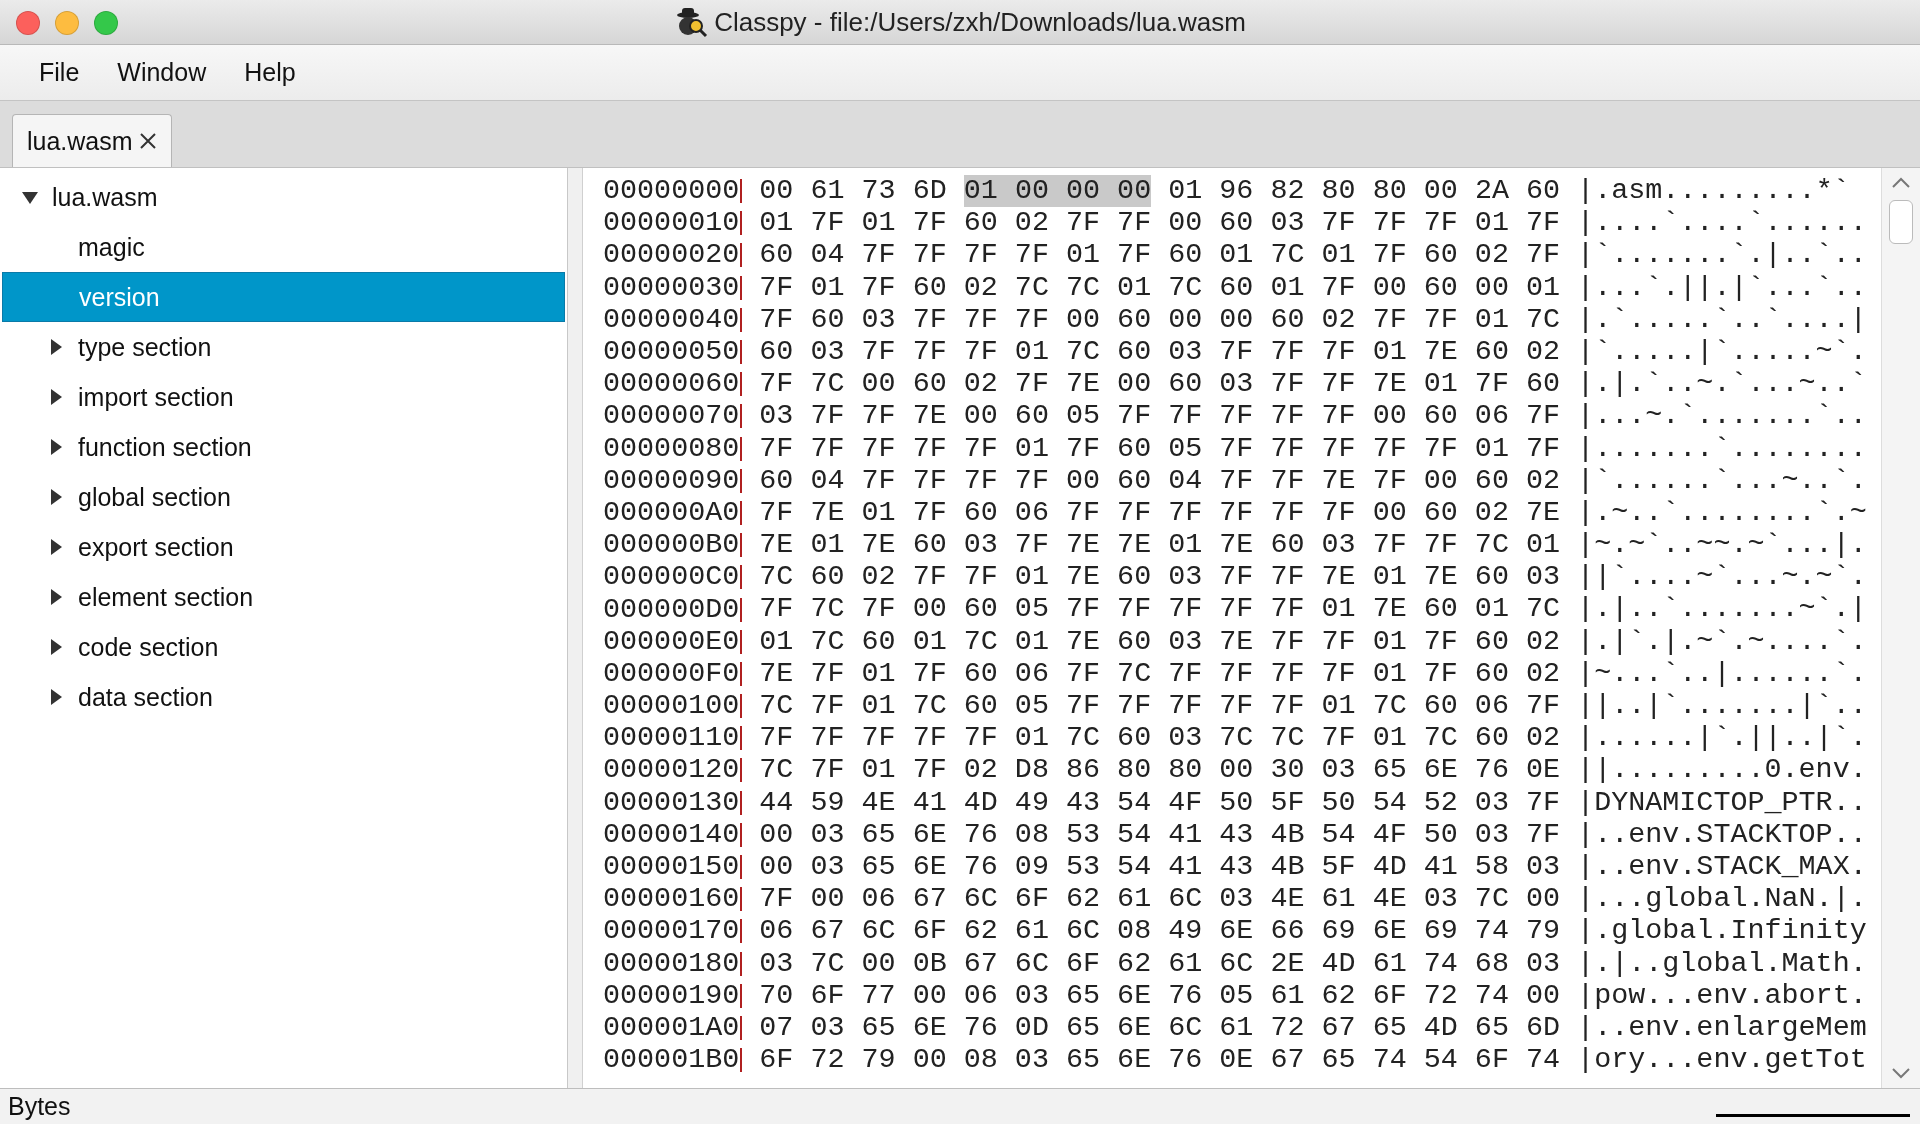 The height and width of the screenshot is (1124, 1920). Describe the element at coordinates (270, 72) in the screenshot. I see `menu-item: Help` at that location.